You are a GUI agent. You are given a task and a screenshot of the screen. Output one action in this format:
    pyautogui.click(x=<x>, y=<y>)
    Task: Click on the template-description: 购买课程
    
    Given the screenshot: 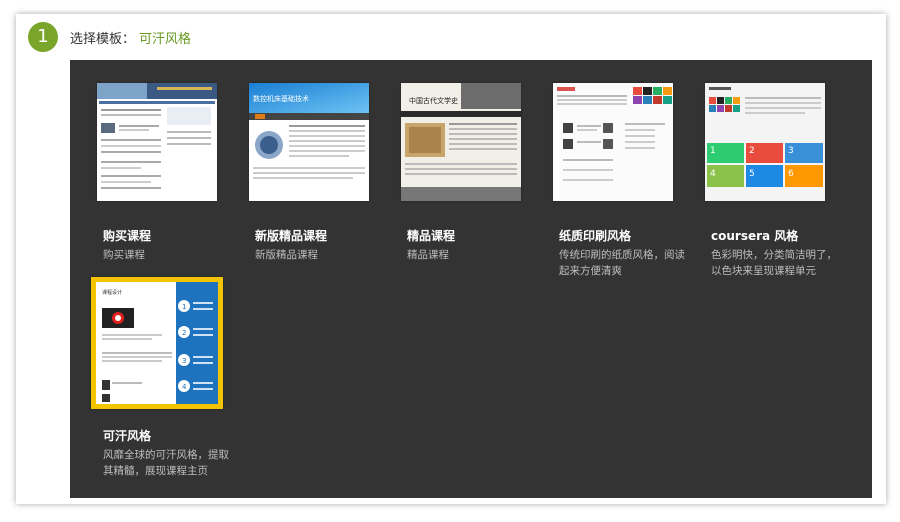 What is the action you would take?
    pyautogui.click(x=124, y=255)
    